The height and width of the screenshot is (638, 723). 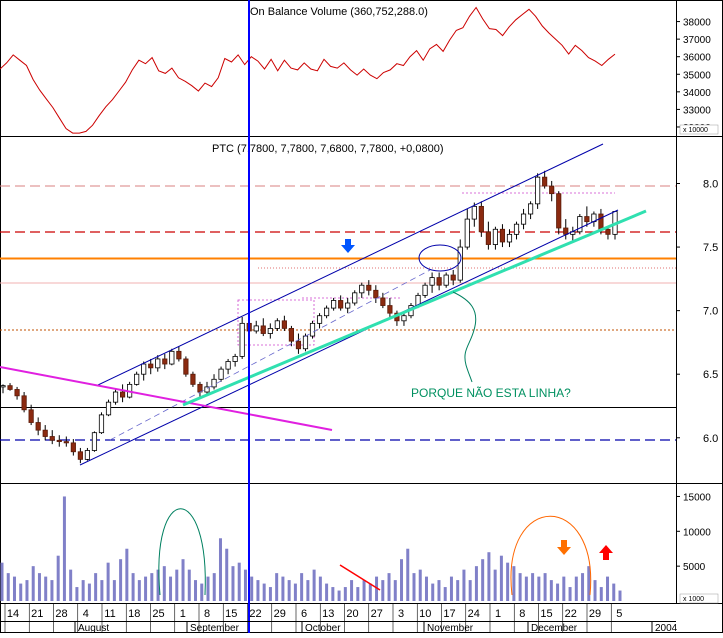 I want to click on volume-y-tick-label: 10000, so click(x=697, y=532).